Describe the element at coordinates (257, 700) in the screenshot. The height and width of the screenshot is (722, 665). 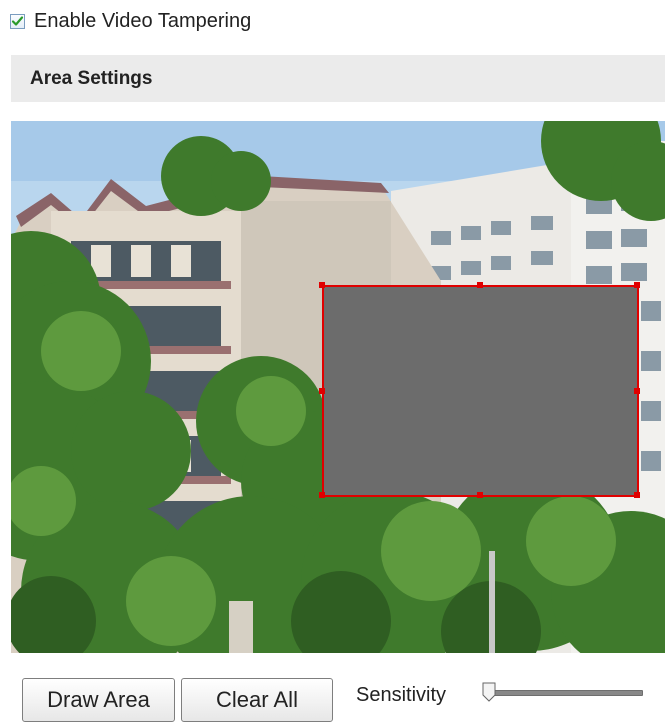
I see `clear-all-button: Clear All` at that location.